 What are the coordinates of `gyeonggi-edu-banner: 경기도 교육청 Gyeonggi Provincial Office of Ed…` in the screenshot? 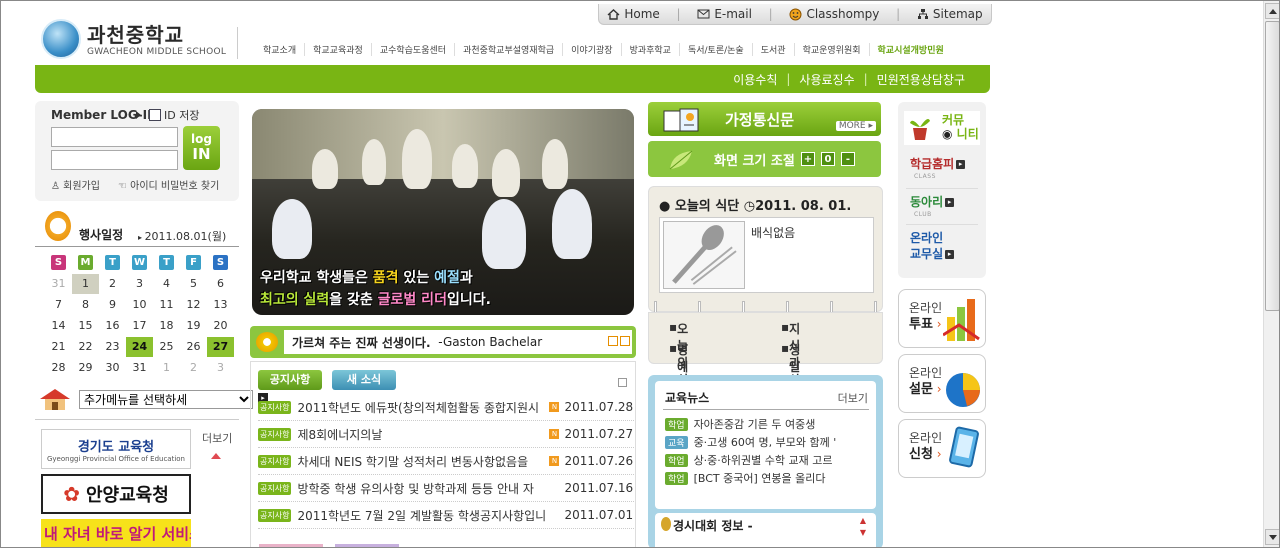 It's located at (116, 449).